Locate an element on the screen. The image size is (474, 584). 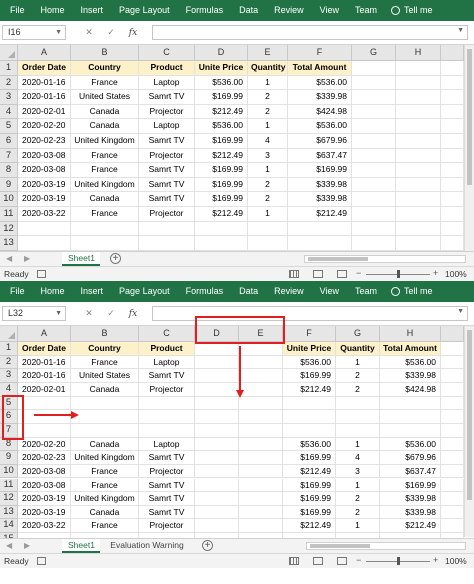
header-cell: Total Amount is located at coordinates (410, 349).